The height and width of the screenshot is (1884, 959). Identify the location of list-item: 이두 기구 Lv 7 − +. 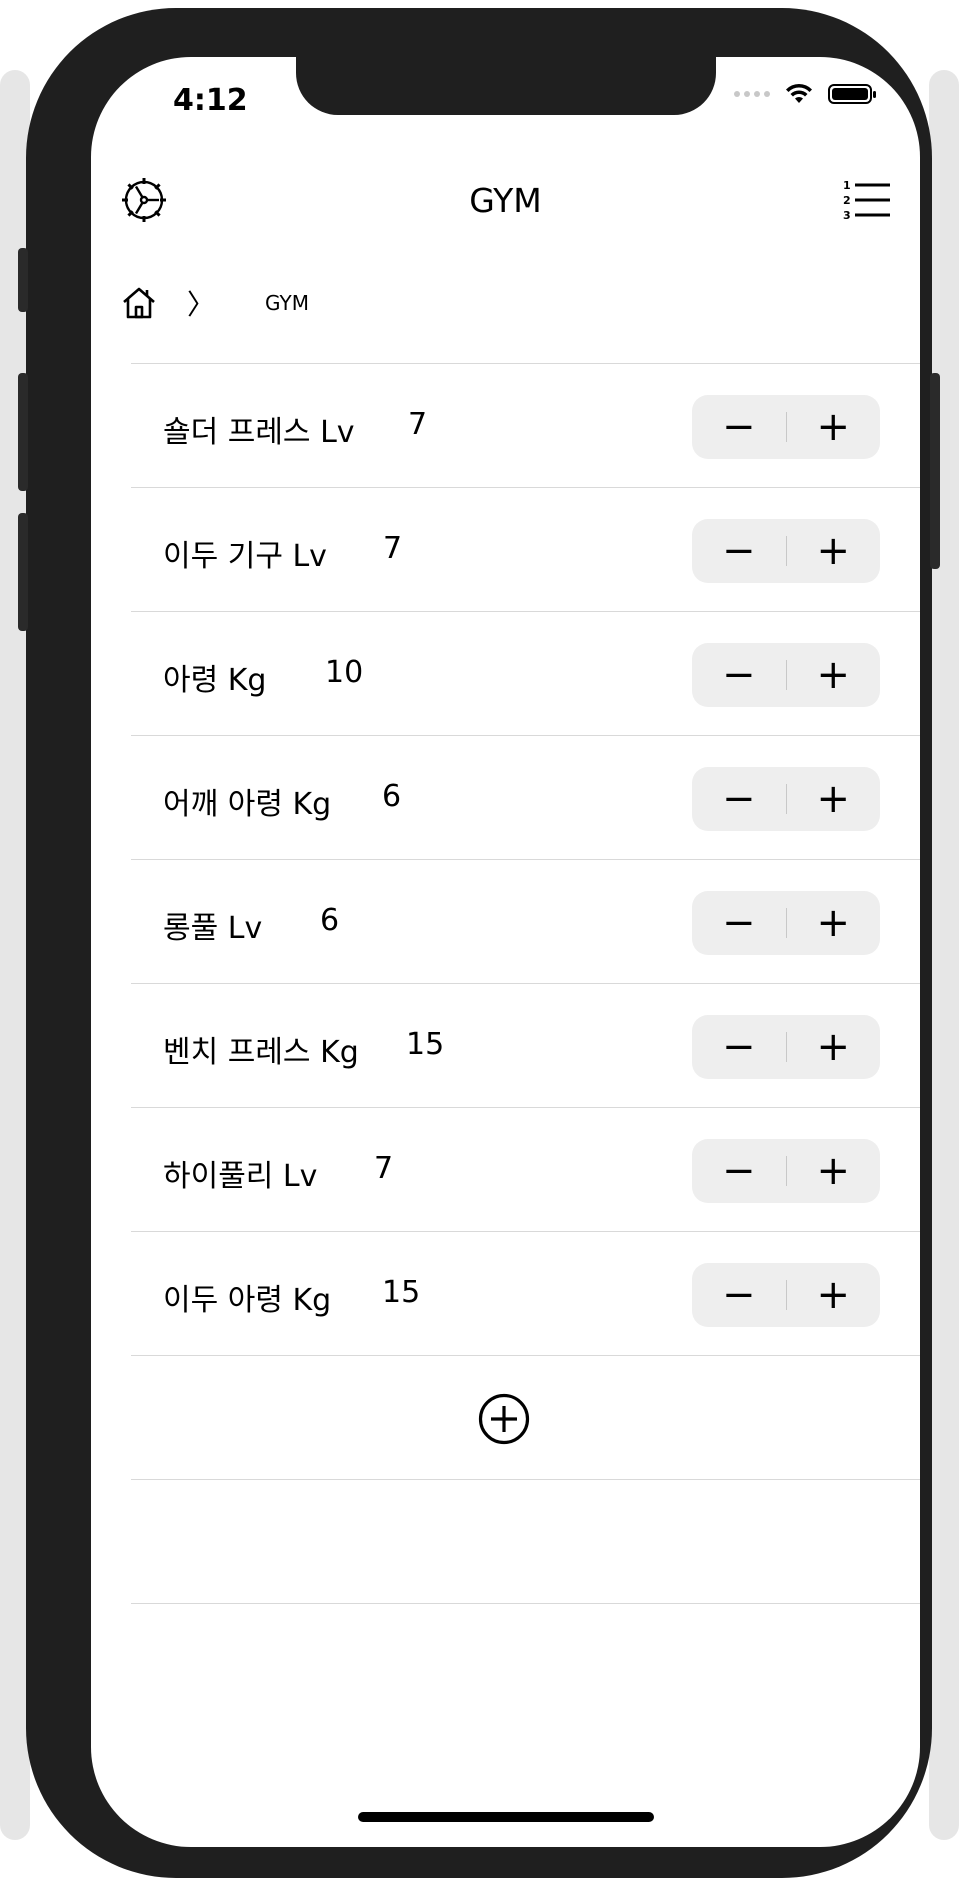
(525, 549).